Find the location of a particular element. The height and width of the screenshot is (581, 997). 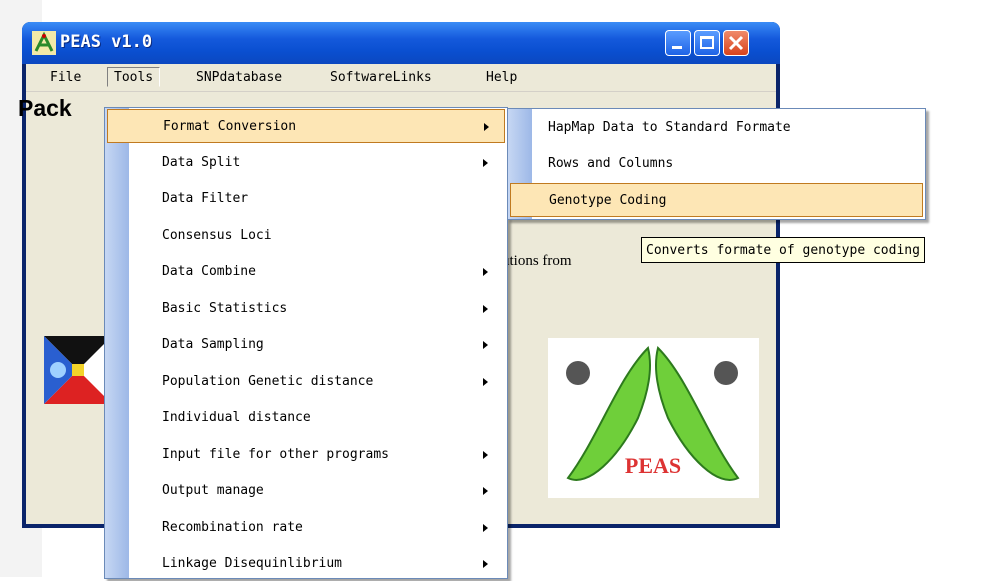

format-submenu-item: HapMap Data to Standard Formate is located at coordinates (716, 128).